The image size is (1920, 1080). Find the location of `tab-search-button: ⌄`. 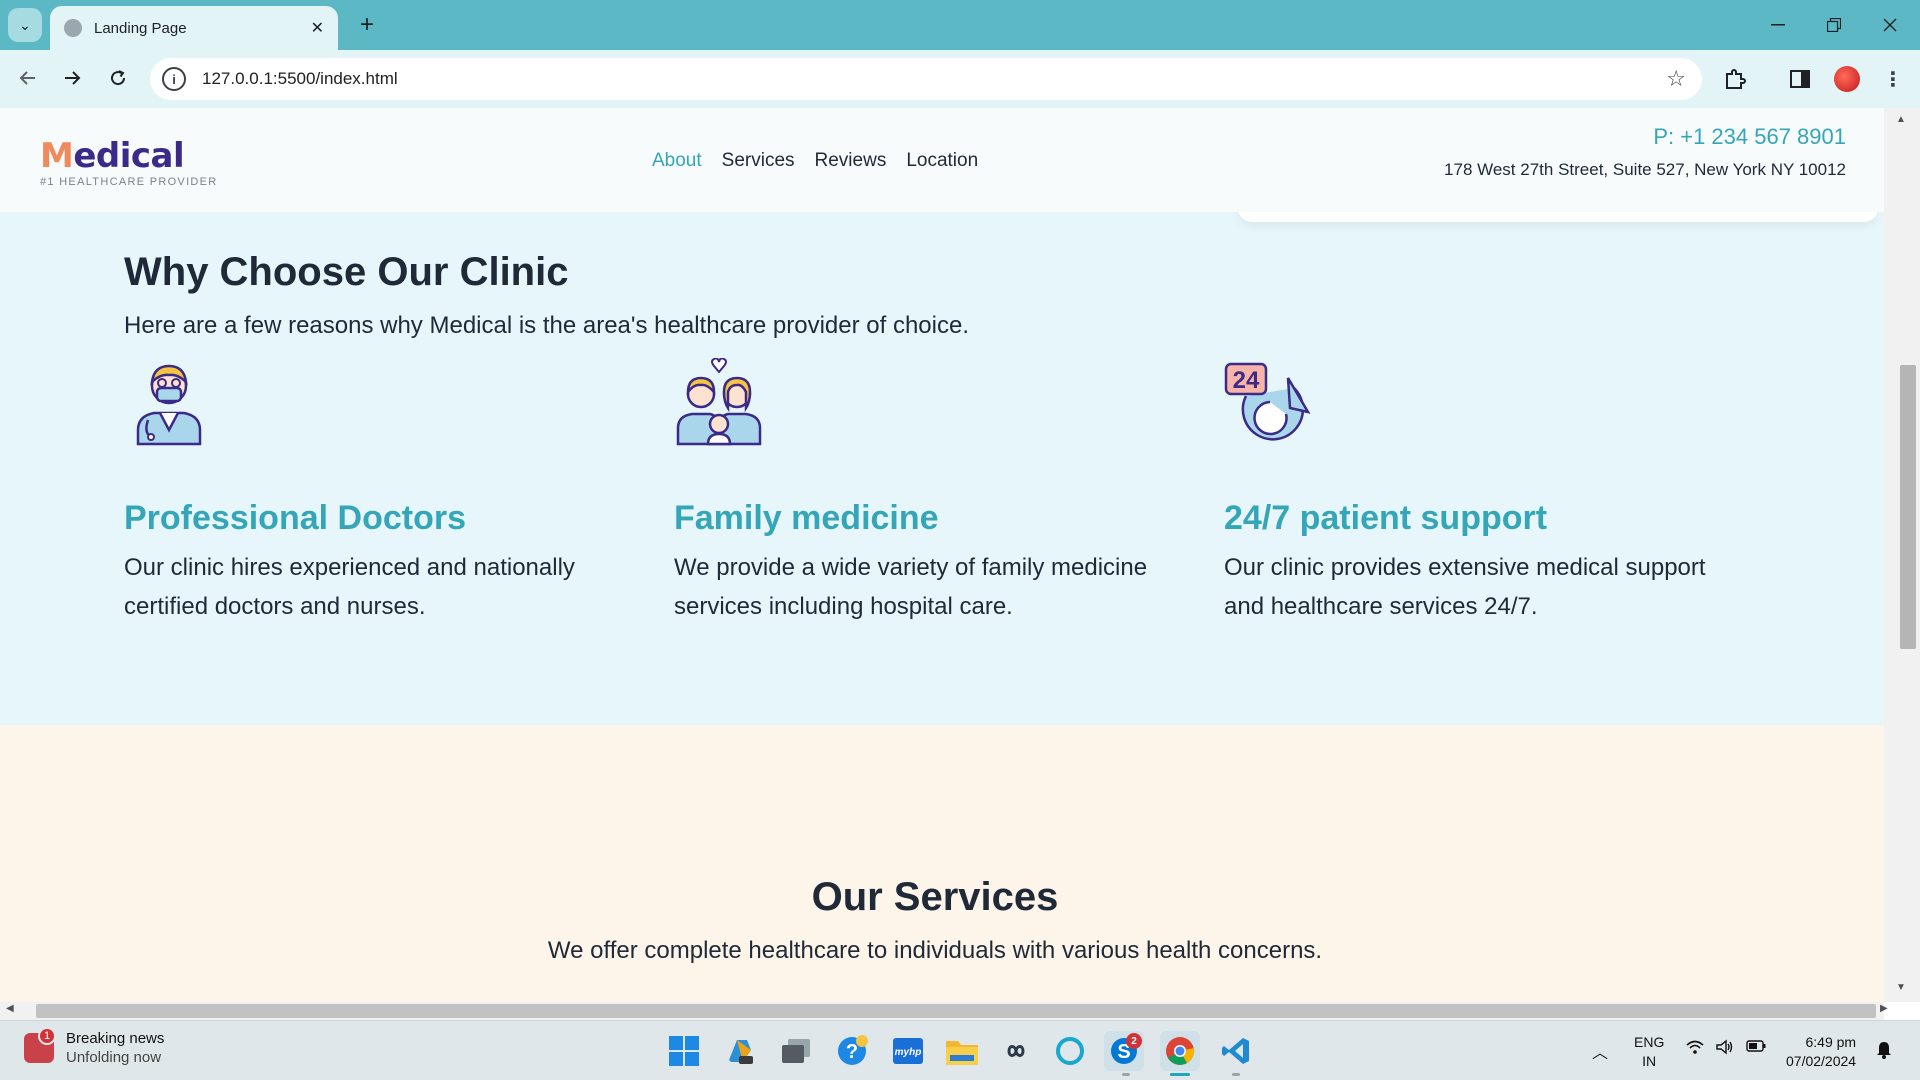

tab-search-button: ⌄ is located at coordinates (25, 25).